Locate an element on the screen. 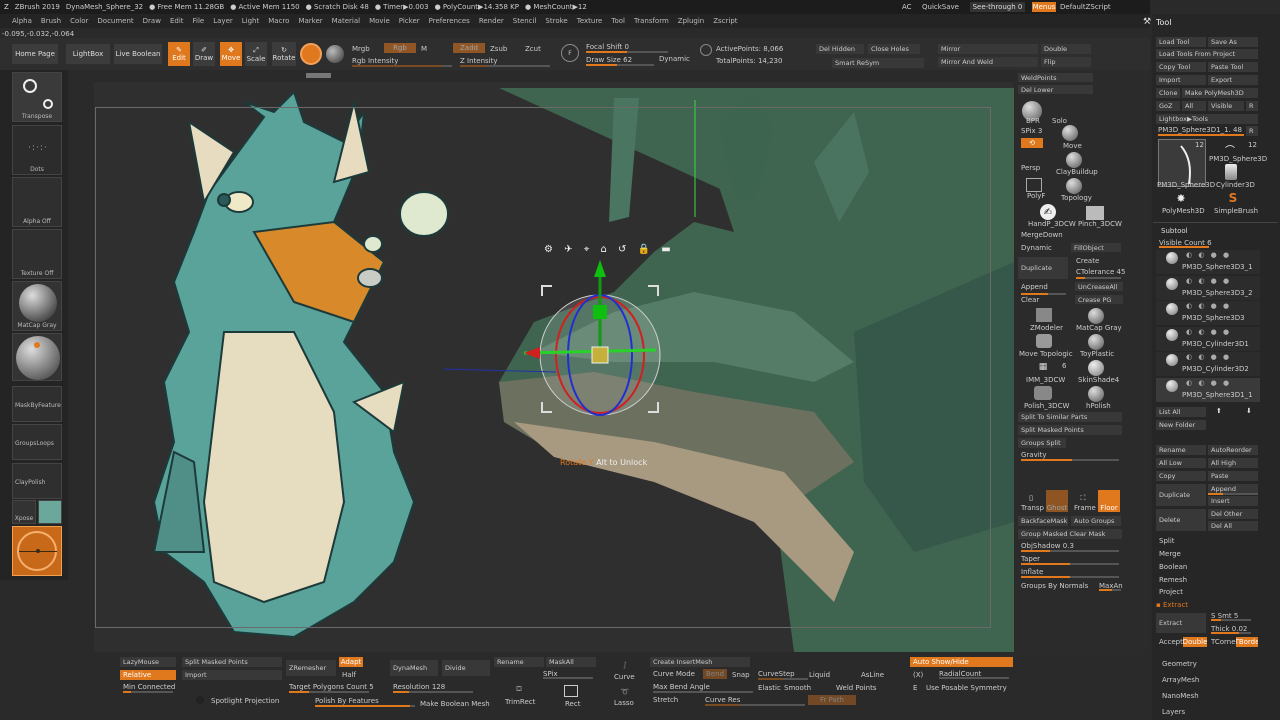 Image resolution: width=1280 pixels, height=720 pixels. rgb-intensity-track is located at coordinates (402, 66).